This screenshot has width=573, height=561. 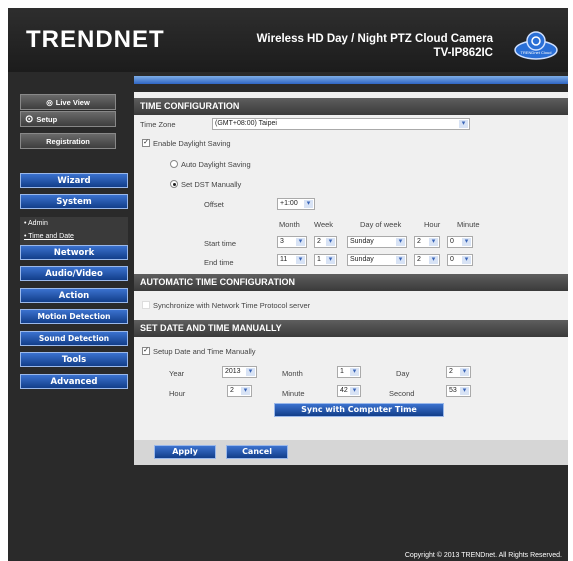 What do you see at coordinates (177, 373) in the screenshot?
I see `year-label: Year` at bounding box center [177, 373].